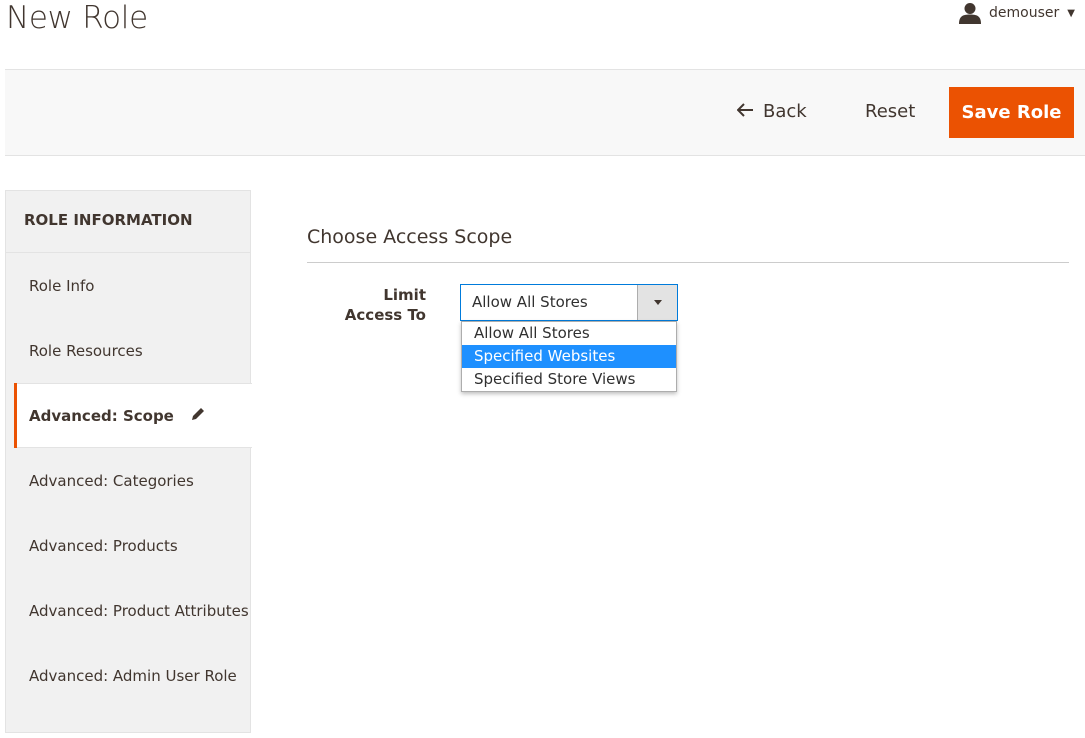 The width and height of the screenshot is (1085, 738). I want to click on sidebar-item-label: Role Info, so click(62, 285).